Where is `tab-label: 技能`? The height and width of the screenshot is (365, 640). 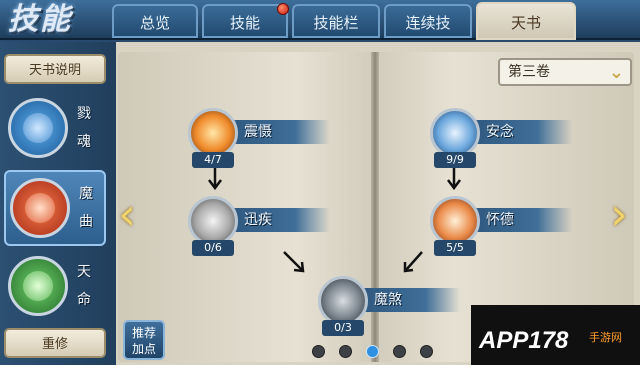
tab-label: 技能 is located at coordinates (244, 23).